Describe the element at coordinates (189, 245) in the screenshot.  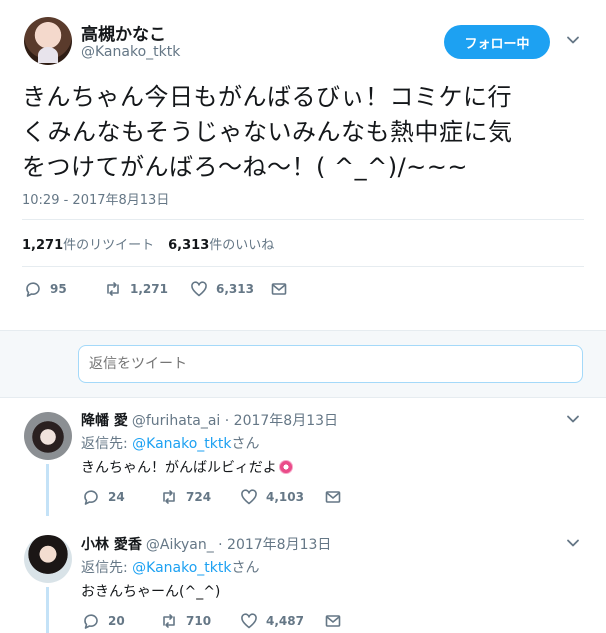
I see `like-stat-count: 6,313` at that location.